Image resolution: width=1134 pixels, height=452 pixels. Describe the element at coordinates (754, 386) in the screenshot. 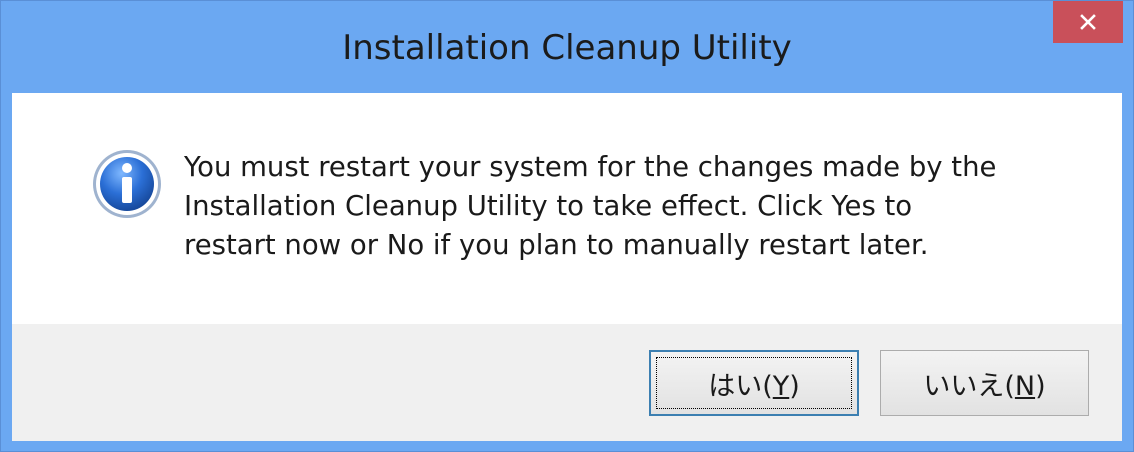

I see `yes-button-label: はい(Y)` at that location.